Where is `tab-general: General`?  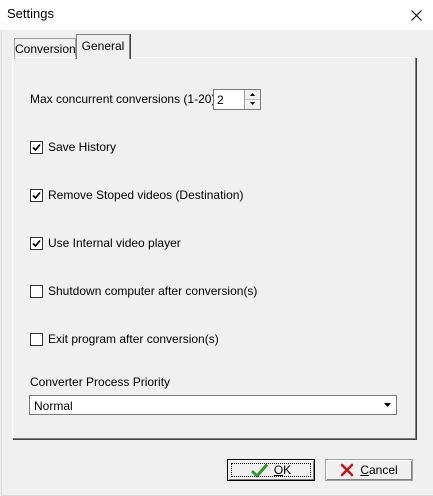 tab-general: General is located at coordinates (103, 46).